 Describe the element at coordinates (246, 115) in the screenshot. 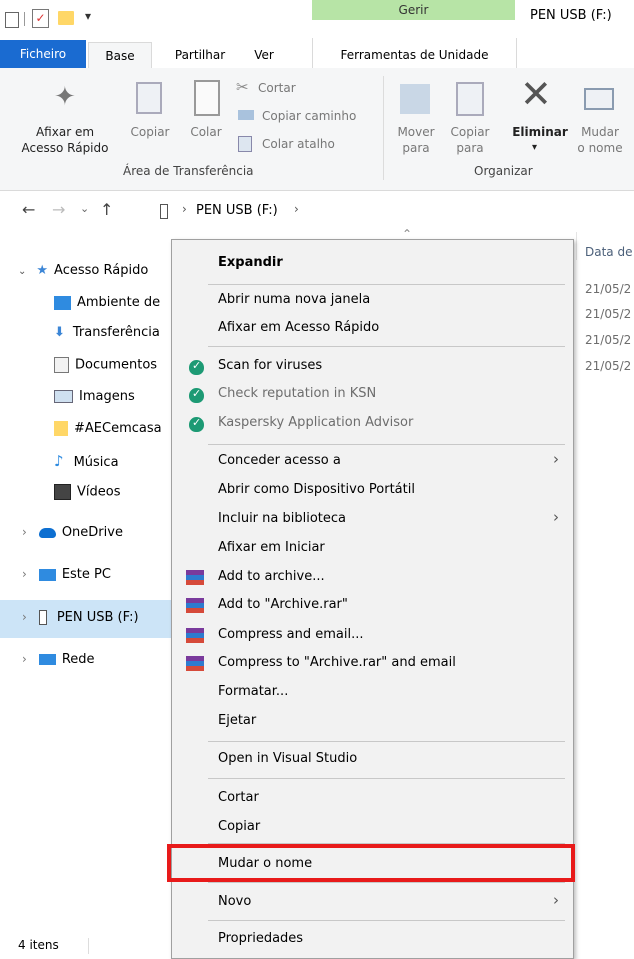

I see `copy-path-icon` at that location.